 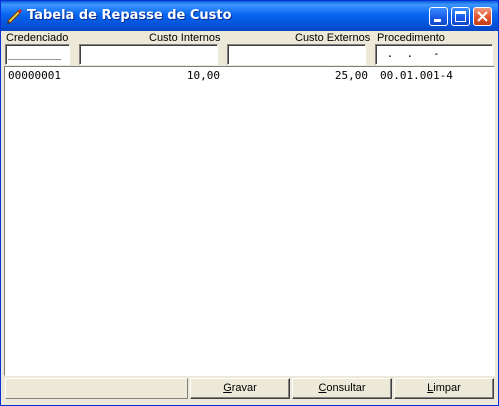 I want to click on table-row: 00000001 10,00 25,00 00.01.001-4, so click(x=249, y=76).